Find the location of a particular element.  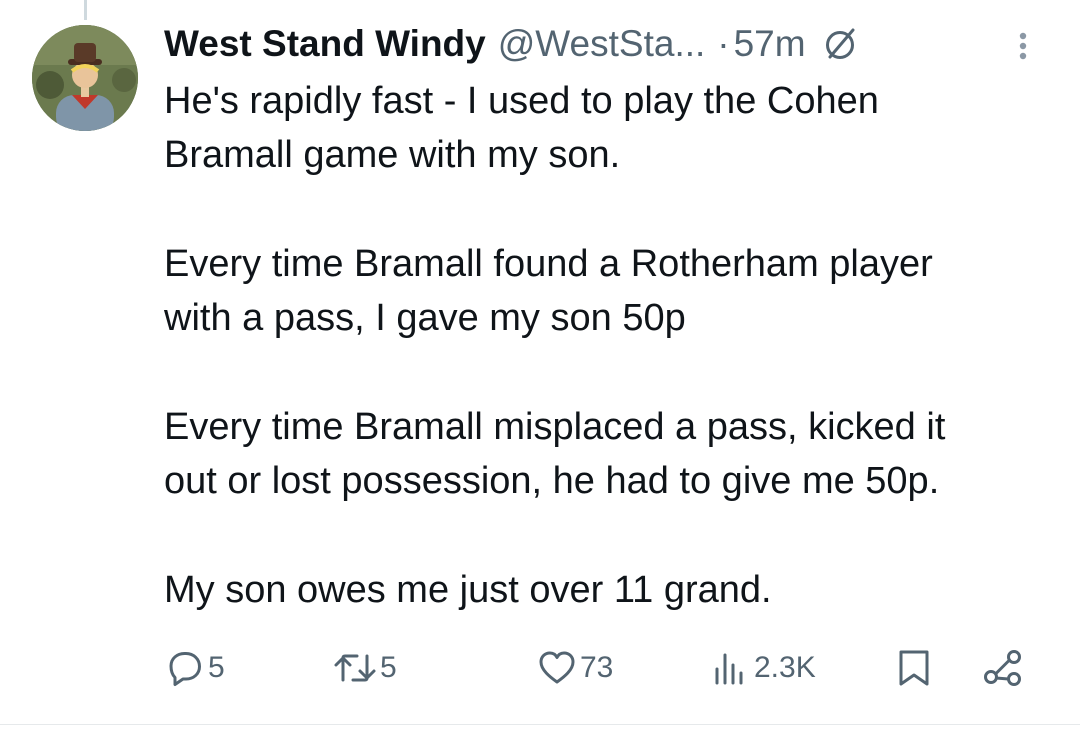

tweet-paragraph: My son owes me just over 11 grand. is located at coordinates (609, 590).